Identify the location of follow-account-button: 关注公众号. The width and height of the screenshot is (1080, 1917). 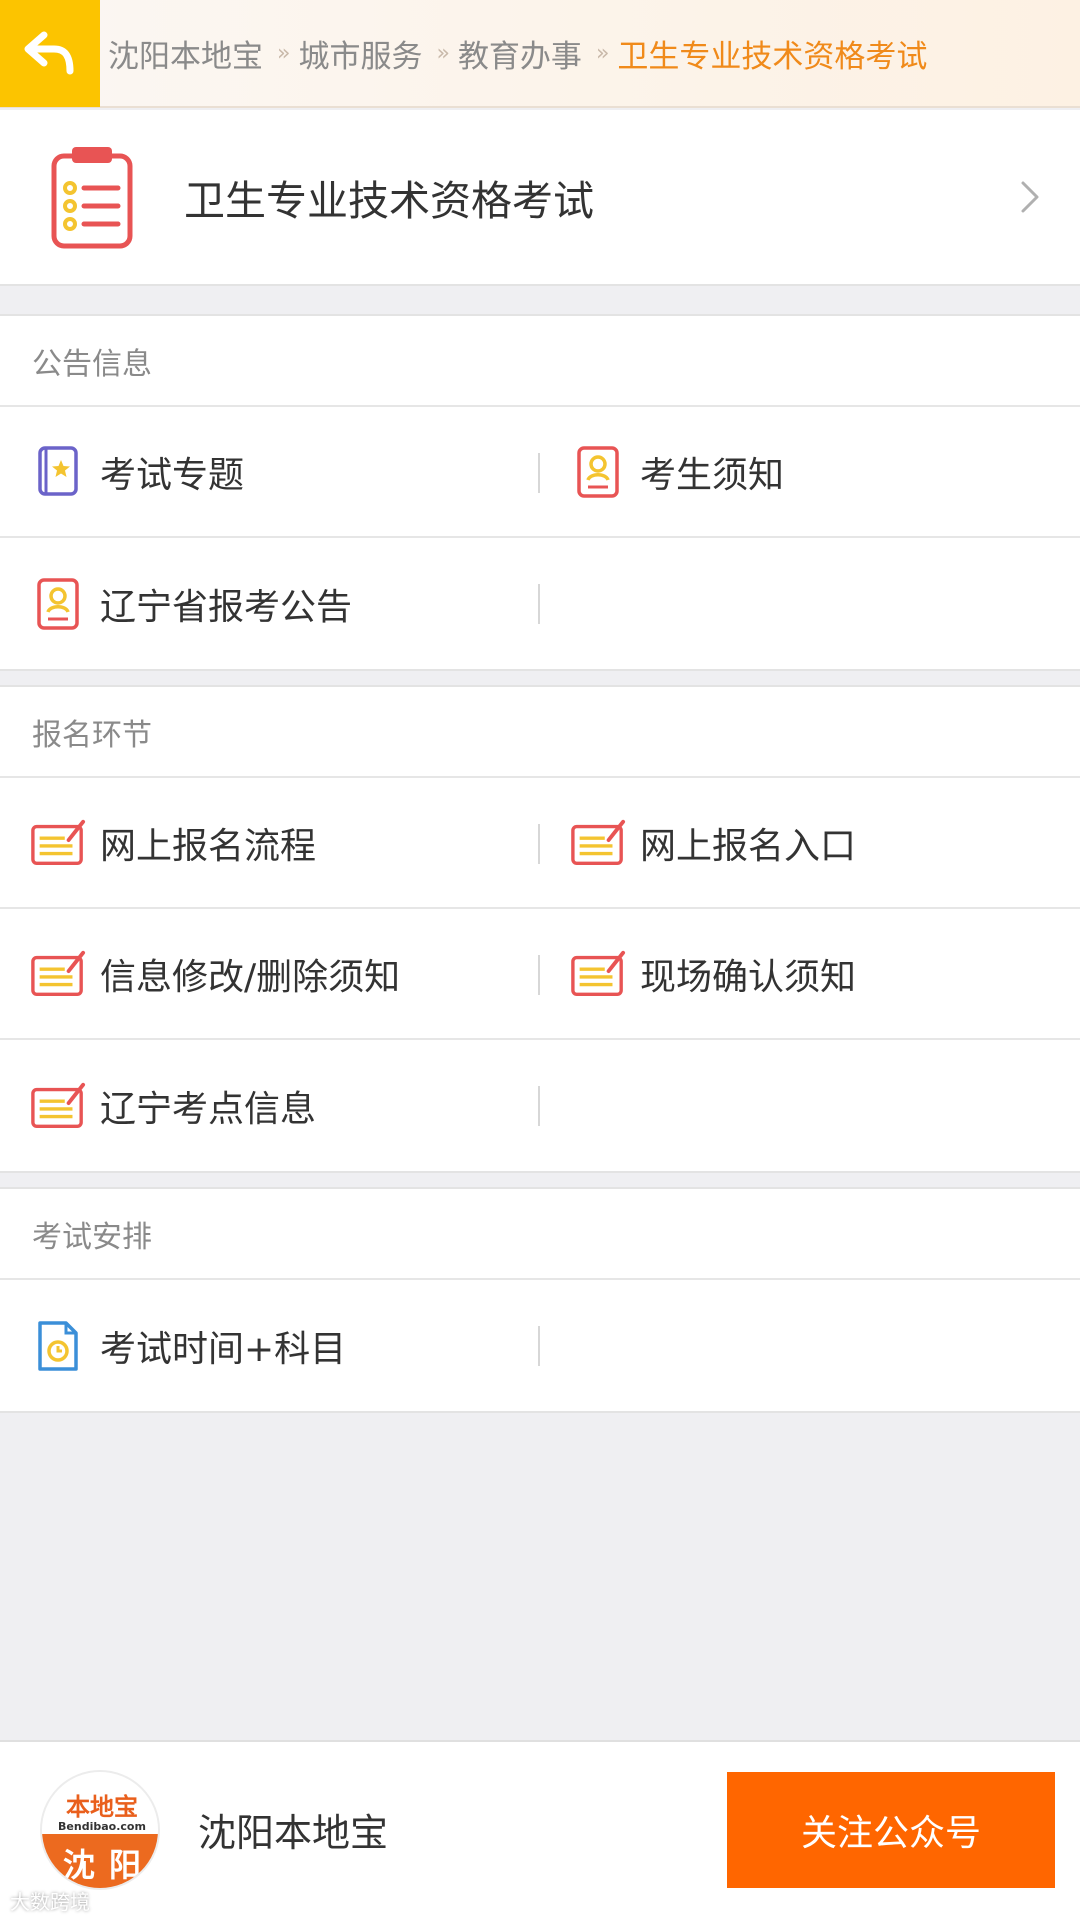
(891, 1829).